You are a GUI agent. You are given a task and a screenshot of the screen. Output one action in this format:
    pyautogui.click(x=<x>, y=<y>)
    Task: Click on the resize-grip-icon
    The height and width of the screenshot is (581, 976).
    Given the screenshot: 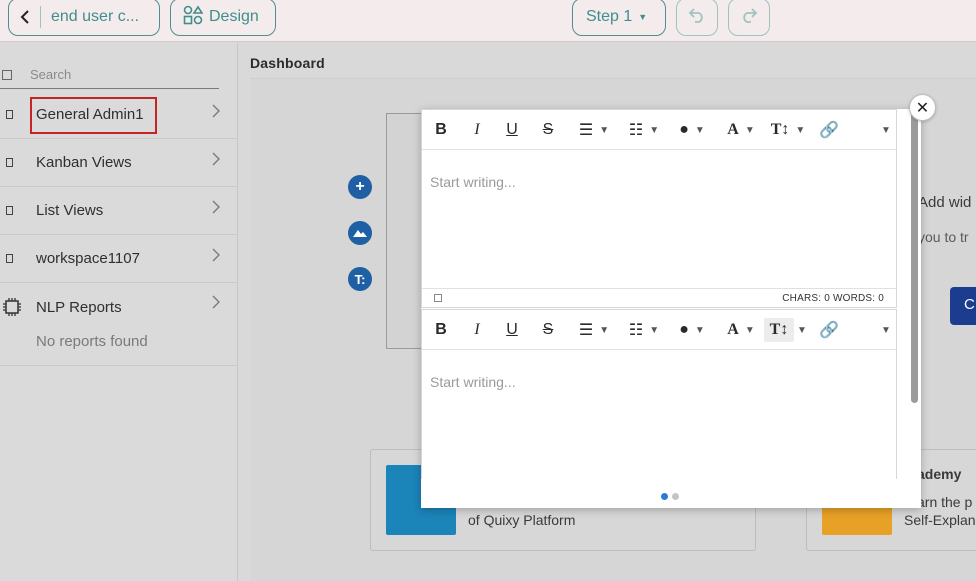 What is the action you would take?
    pyautogui.click(x=438, y=298)
    